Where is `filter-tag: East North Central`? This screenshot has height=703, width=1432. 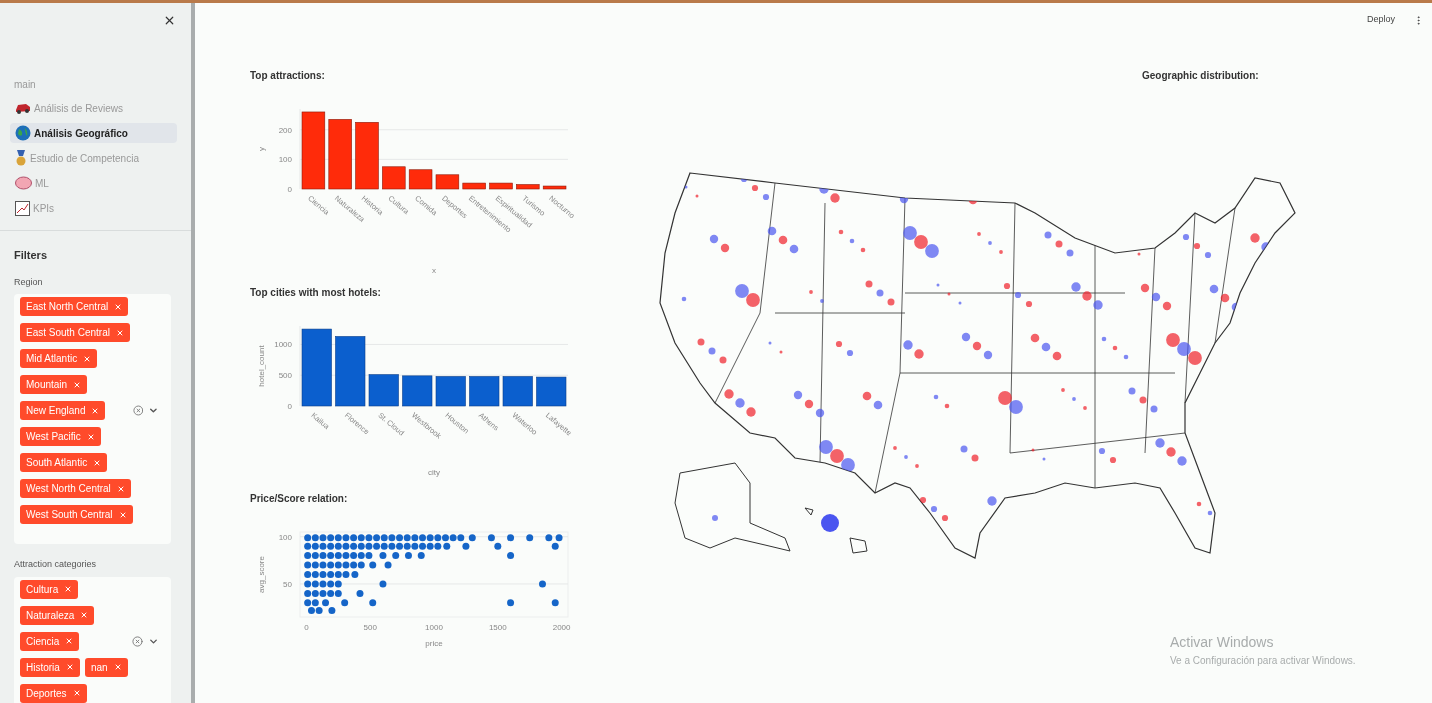
filter-tag: East North Central is located at coordinates (74, 306).